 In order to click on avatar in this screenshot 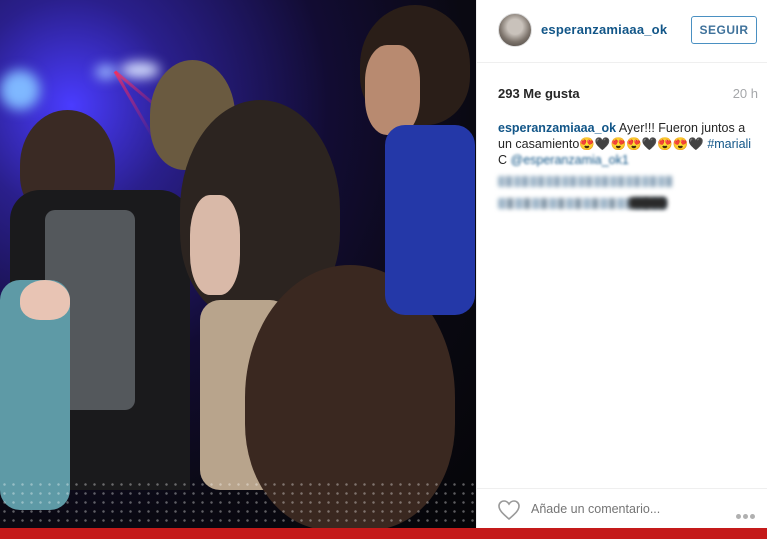, I will do `click(515, 30)`.